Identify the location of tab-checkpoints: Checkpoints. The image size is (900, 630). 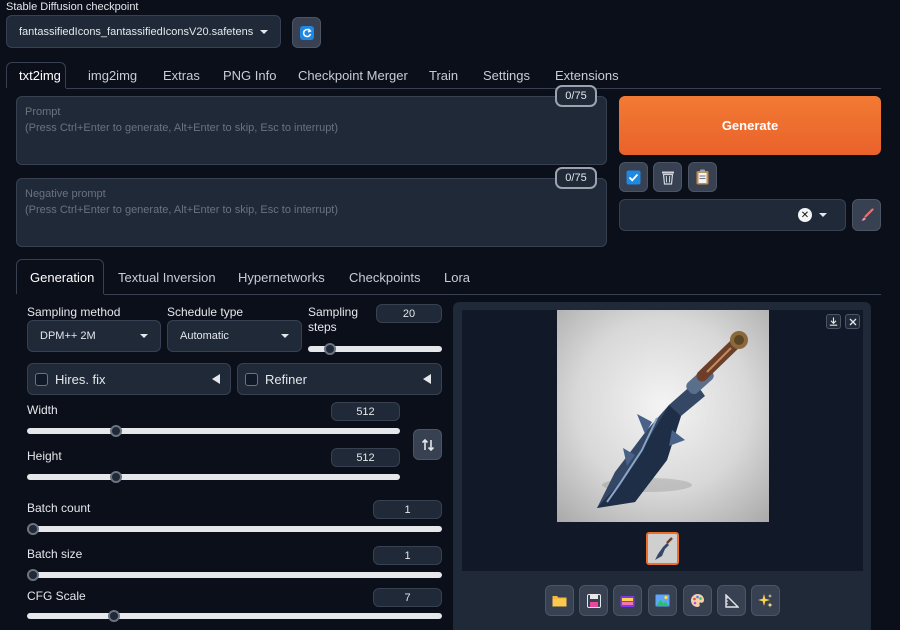
(385, 277).